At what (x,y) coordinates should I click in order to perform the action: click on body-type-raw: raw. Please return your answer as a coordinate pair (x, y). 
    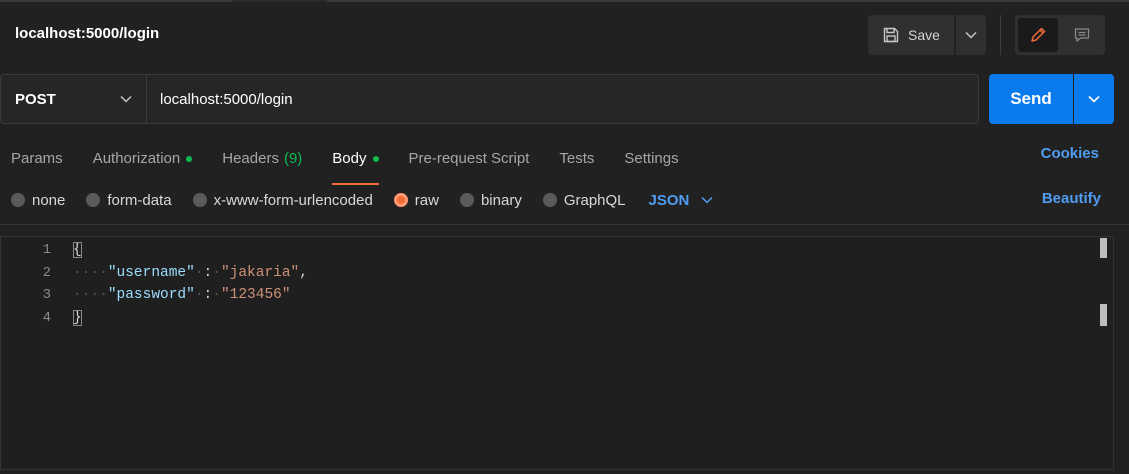
    Looking at the image, I should click on (416, 200).